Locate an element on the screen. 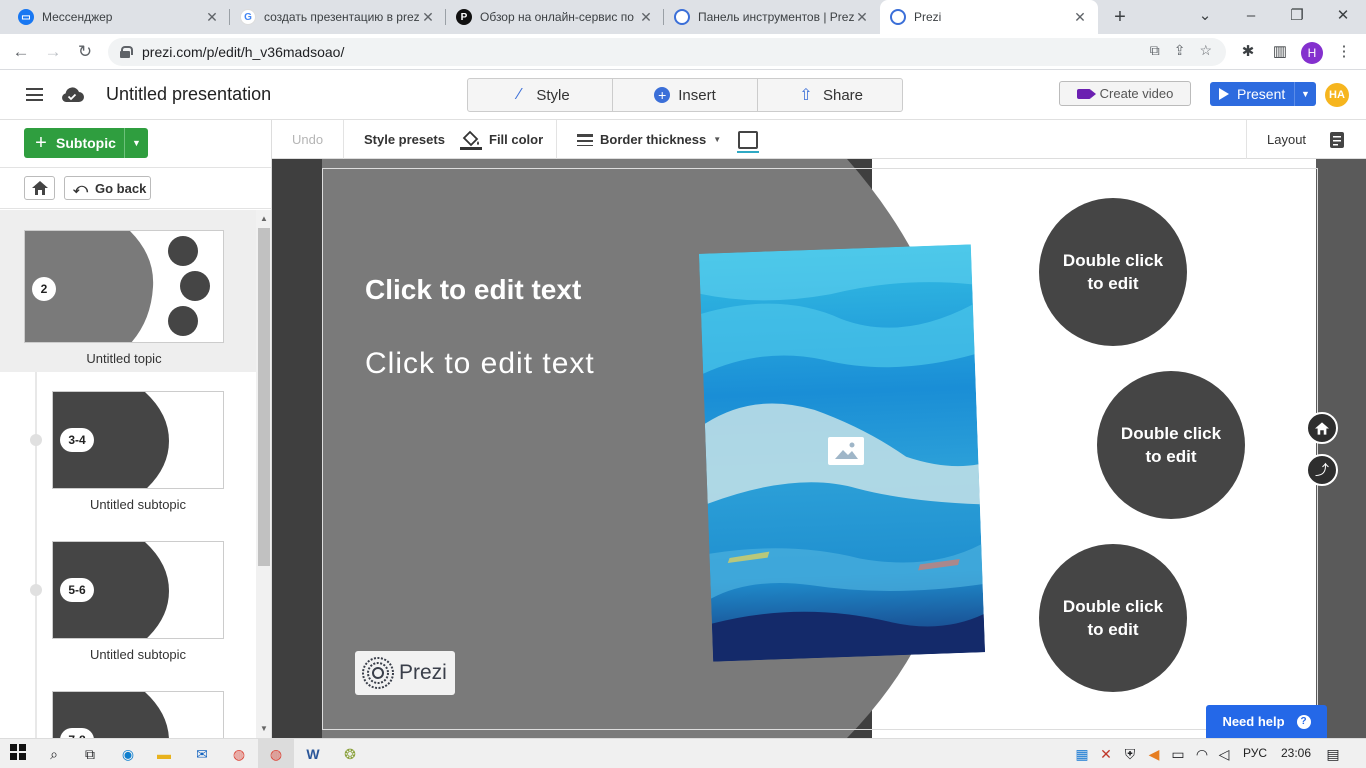 The width and height of the screenshot is (1366, 768). insert-button: + Insert is located at coordinates (685, 95).